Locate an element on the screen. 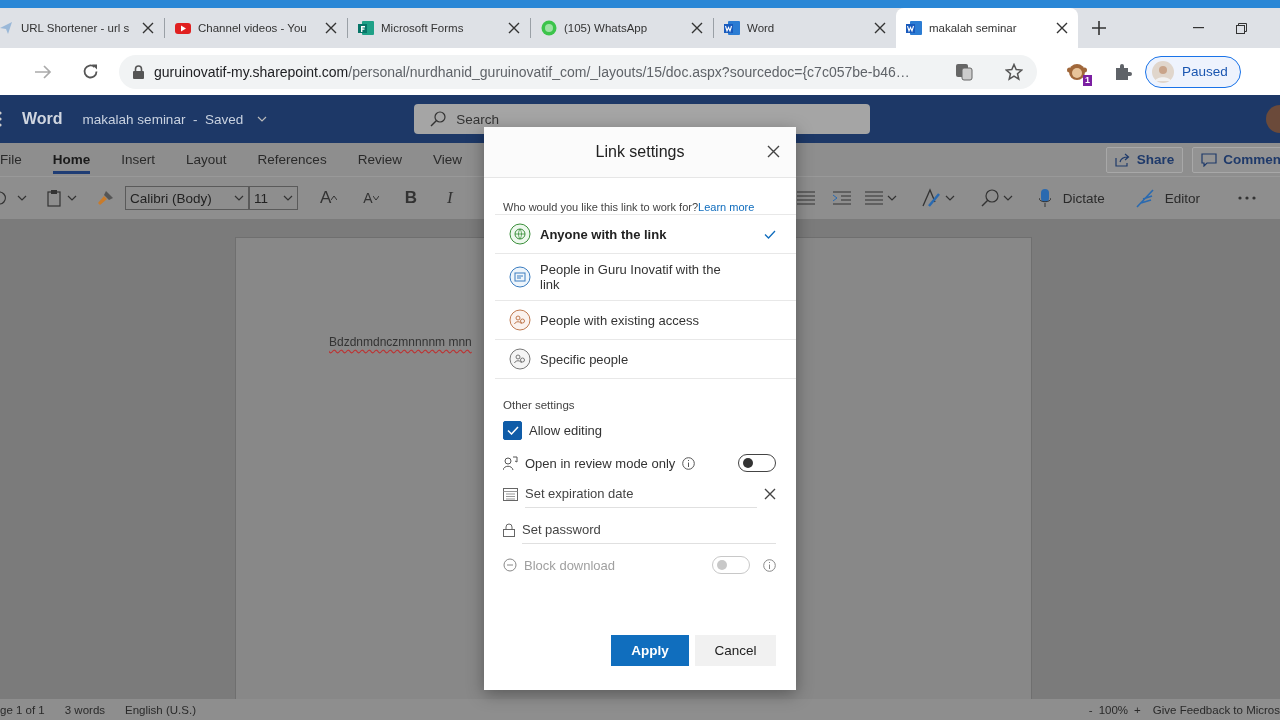  section-label: Other settings is located at coordinates (539, 405).